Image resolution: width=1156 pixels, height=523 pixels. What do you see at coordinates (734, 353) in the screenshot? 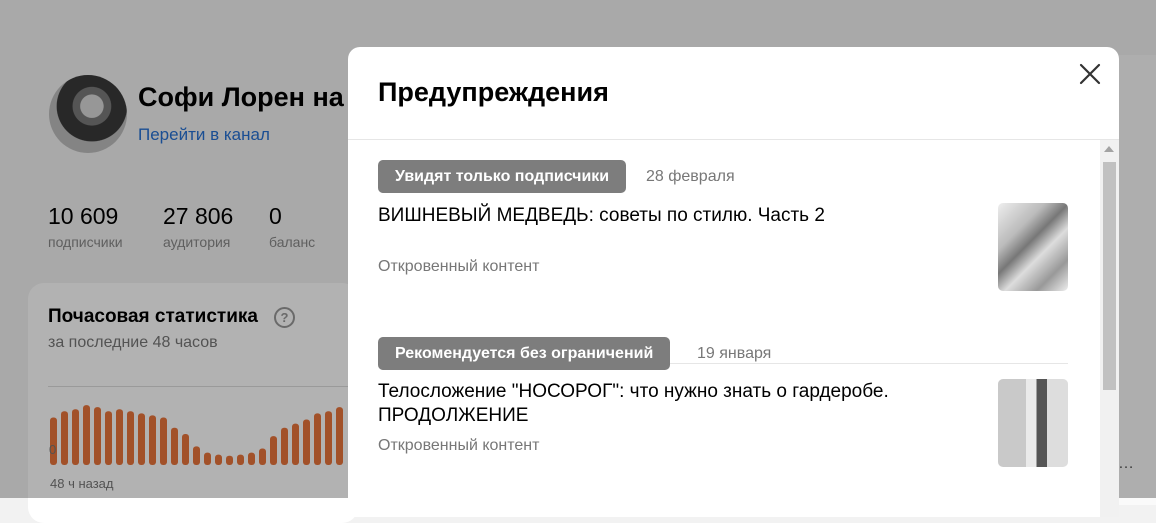
I see `warning-date: 19 января` at bounding box center [734, 353].